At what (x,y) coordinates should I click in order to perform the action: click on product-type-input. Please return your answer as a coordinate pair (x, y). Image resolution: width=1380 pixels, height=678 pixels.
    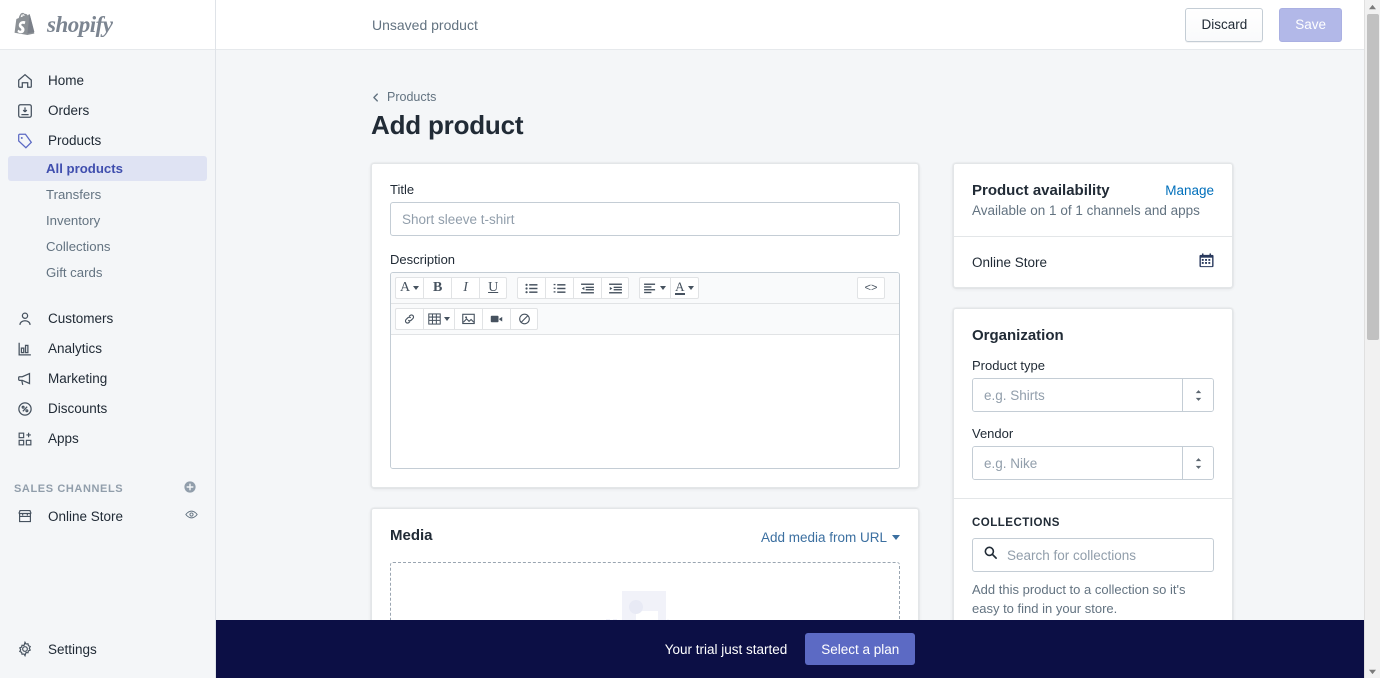
    Looking at the image, I should click on (1077, 395).